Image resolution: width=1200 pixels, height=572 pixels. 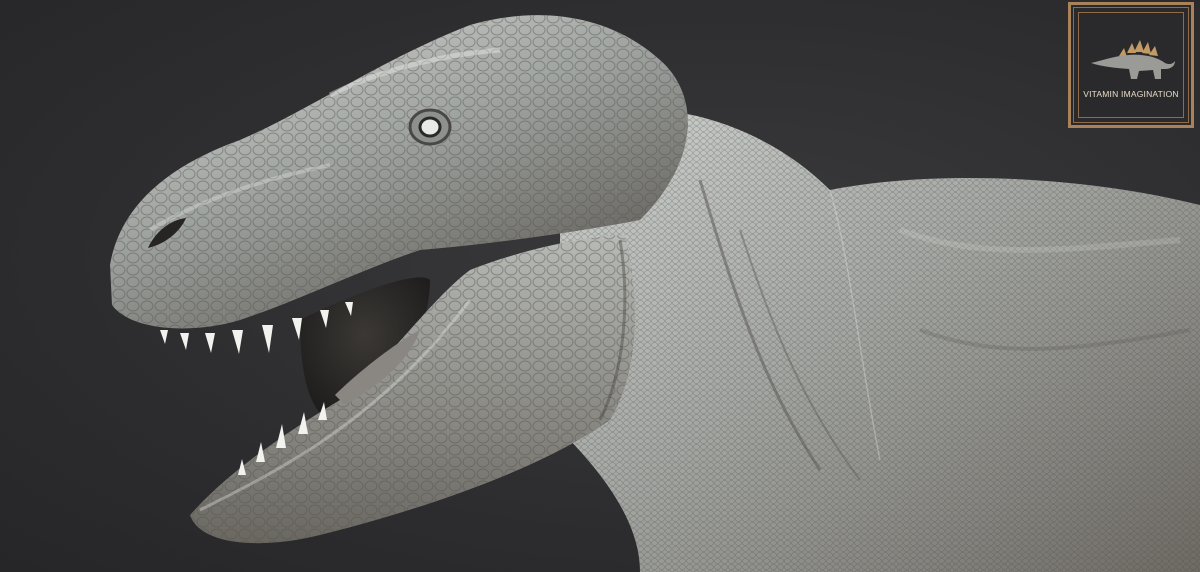 I want to click on stegosaurus-icon, so click(x=1133, y=59).